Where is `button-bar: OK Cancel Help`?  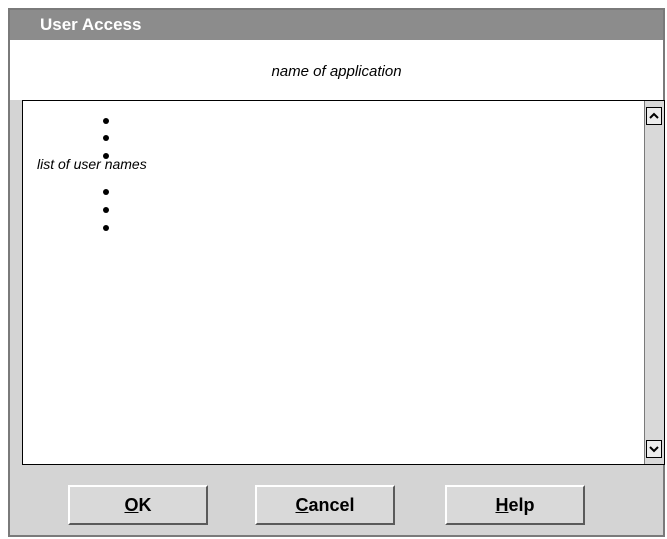 button-bar: OK Cancel Help is located at coordinates (336, 500).